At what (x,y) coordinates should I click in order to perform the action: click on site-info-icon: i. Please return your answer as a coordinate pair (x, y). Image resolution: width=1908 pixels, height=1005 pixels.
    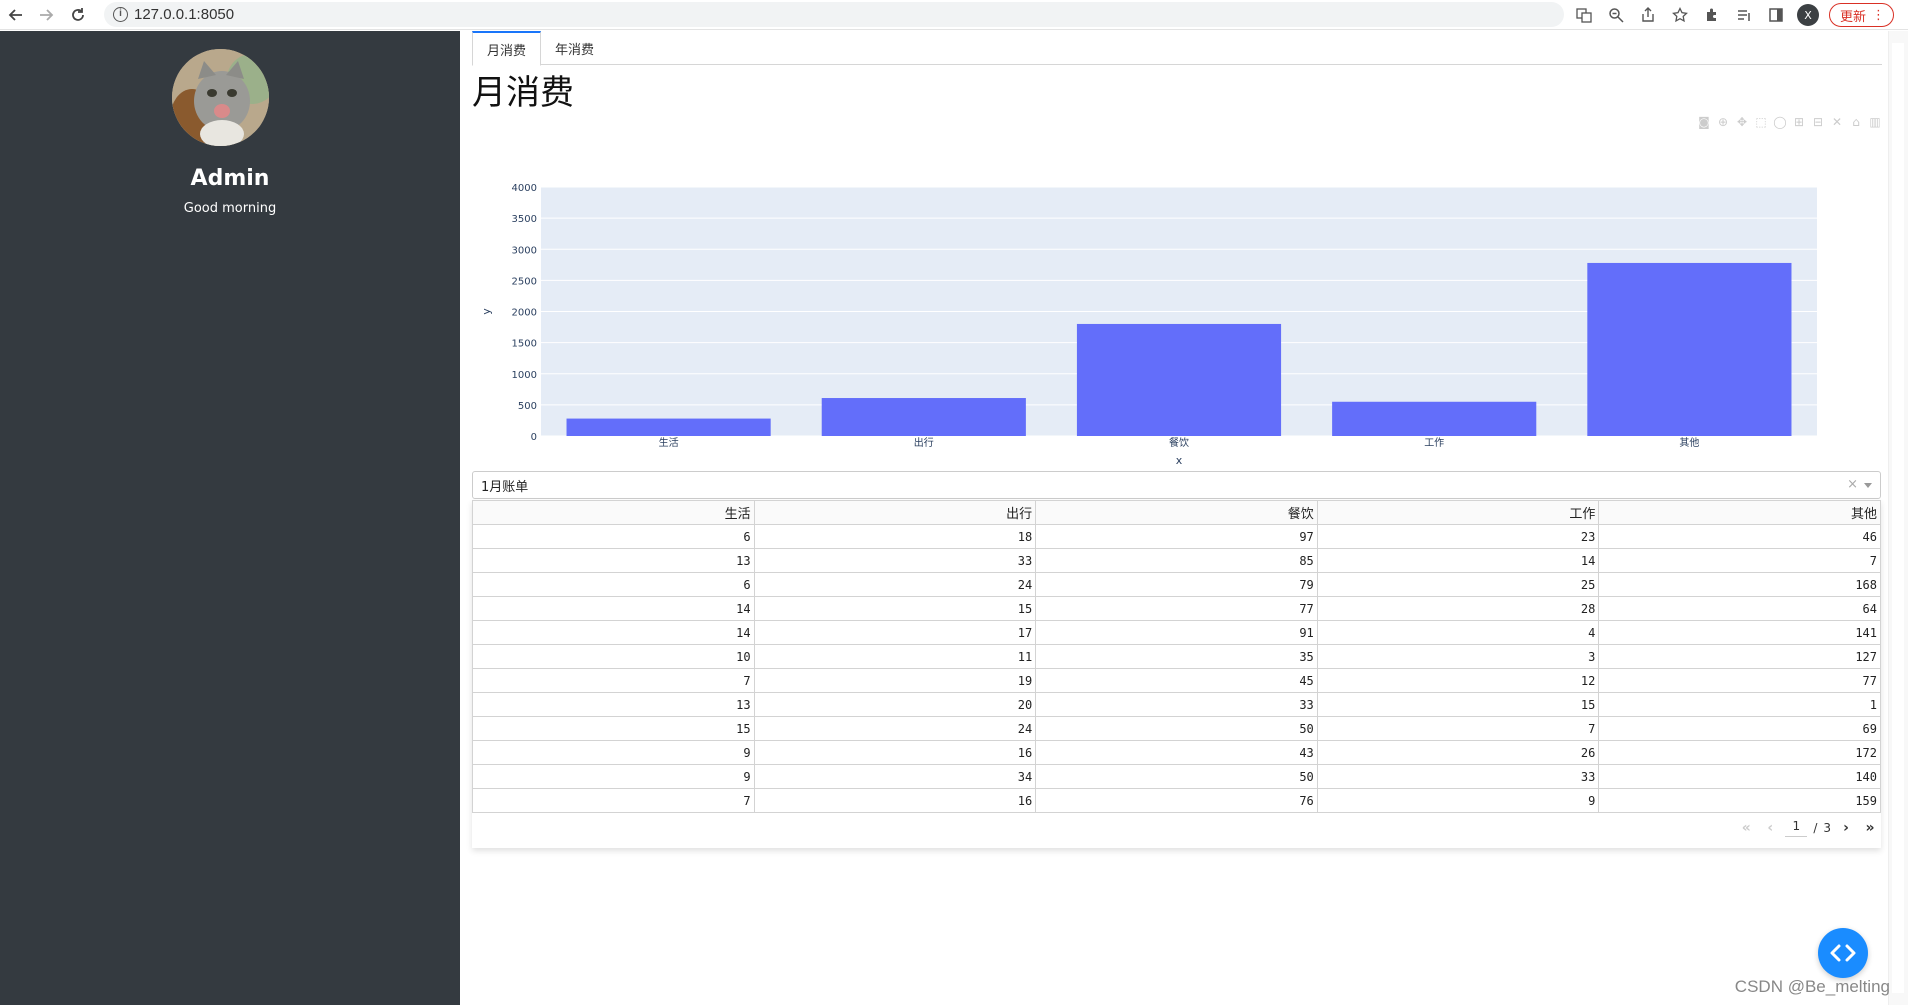
    Looking at the image, I should click on (120, 14).